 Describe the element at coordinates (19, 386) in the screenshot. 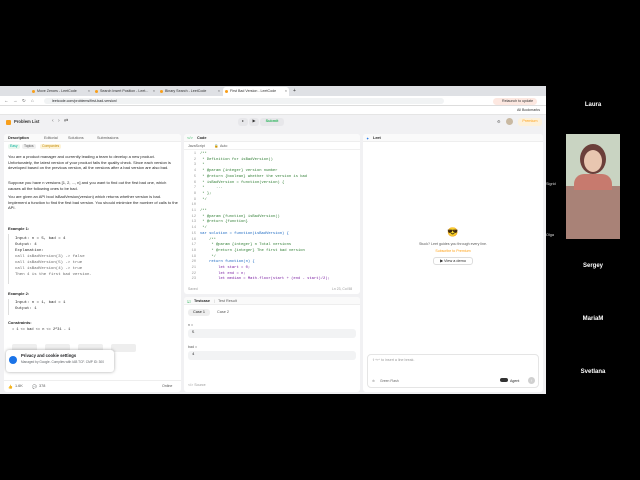

I see `like-count: 1.6K` at that location.